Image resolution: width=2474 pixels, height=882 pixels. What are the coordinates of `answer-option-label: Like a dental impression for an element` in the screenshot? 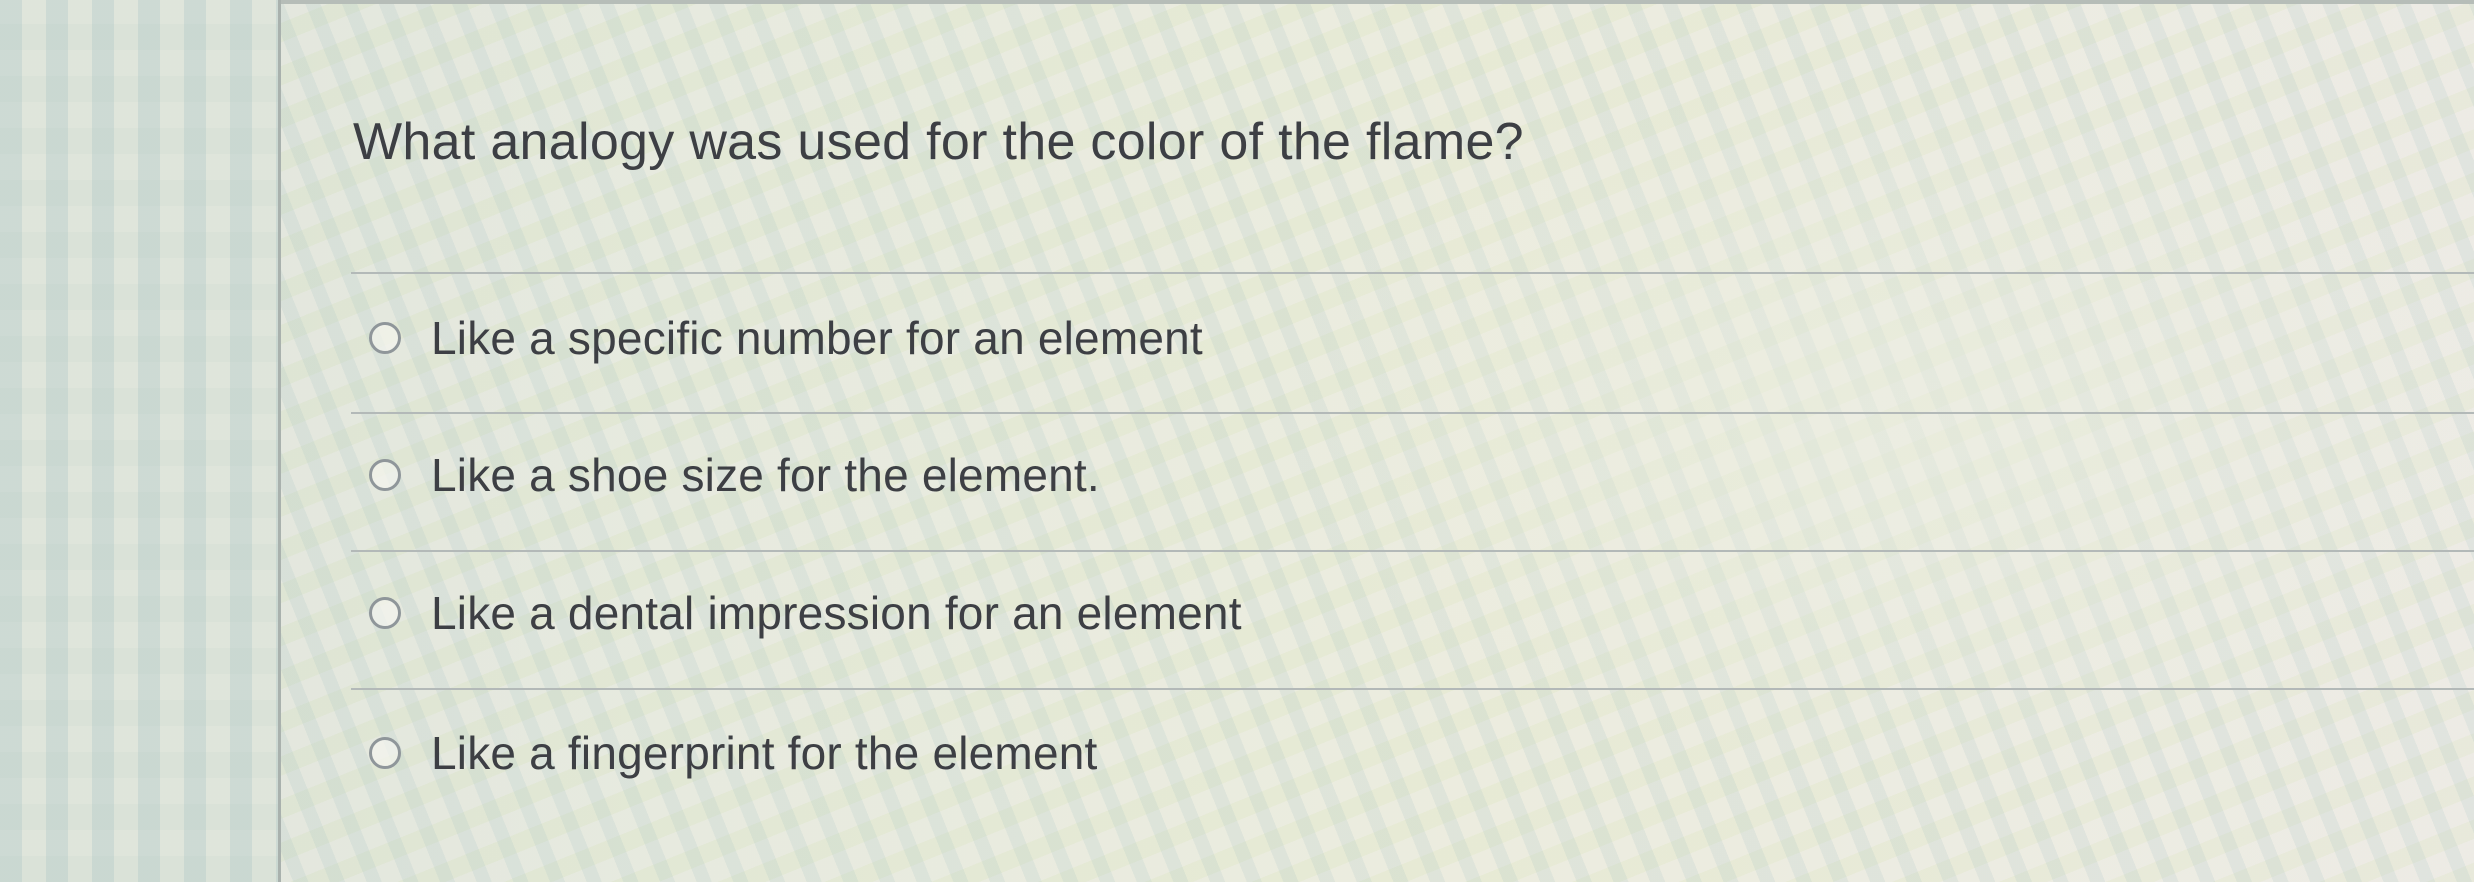 It's located at (836, 613).